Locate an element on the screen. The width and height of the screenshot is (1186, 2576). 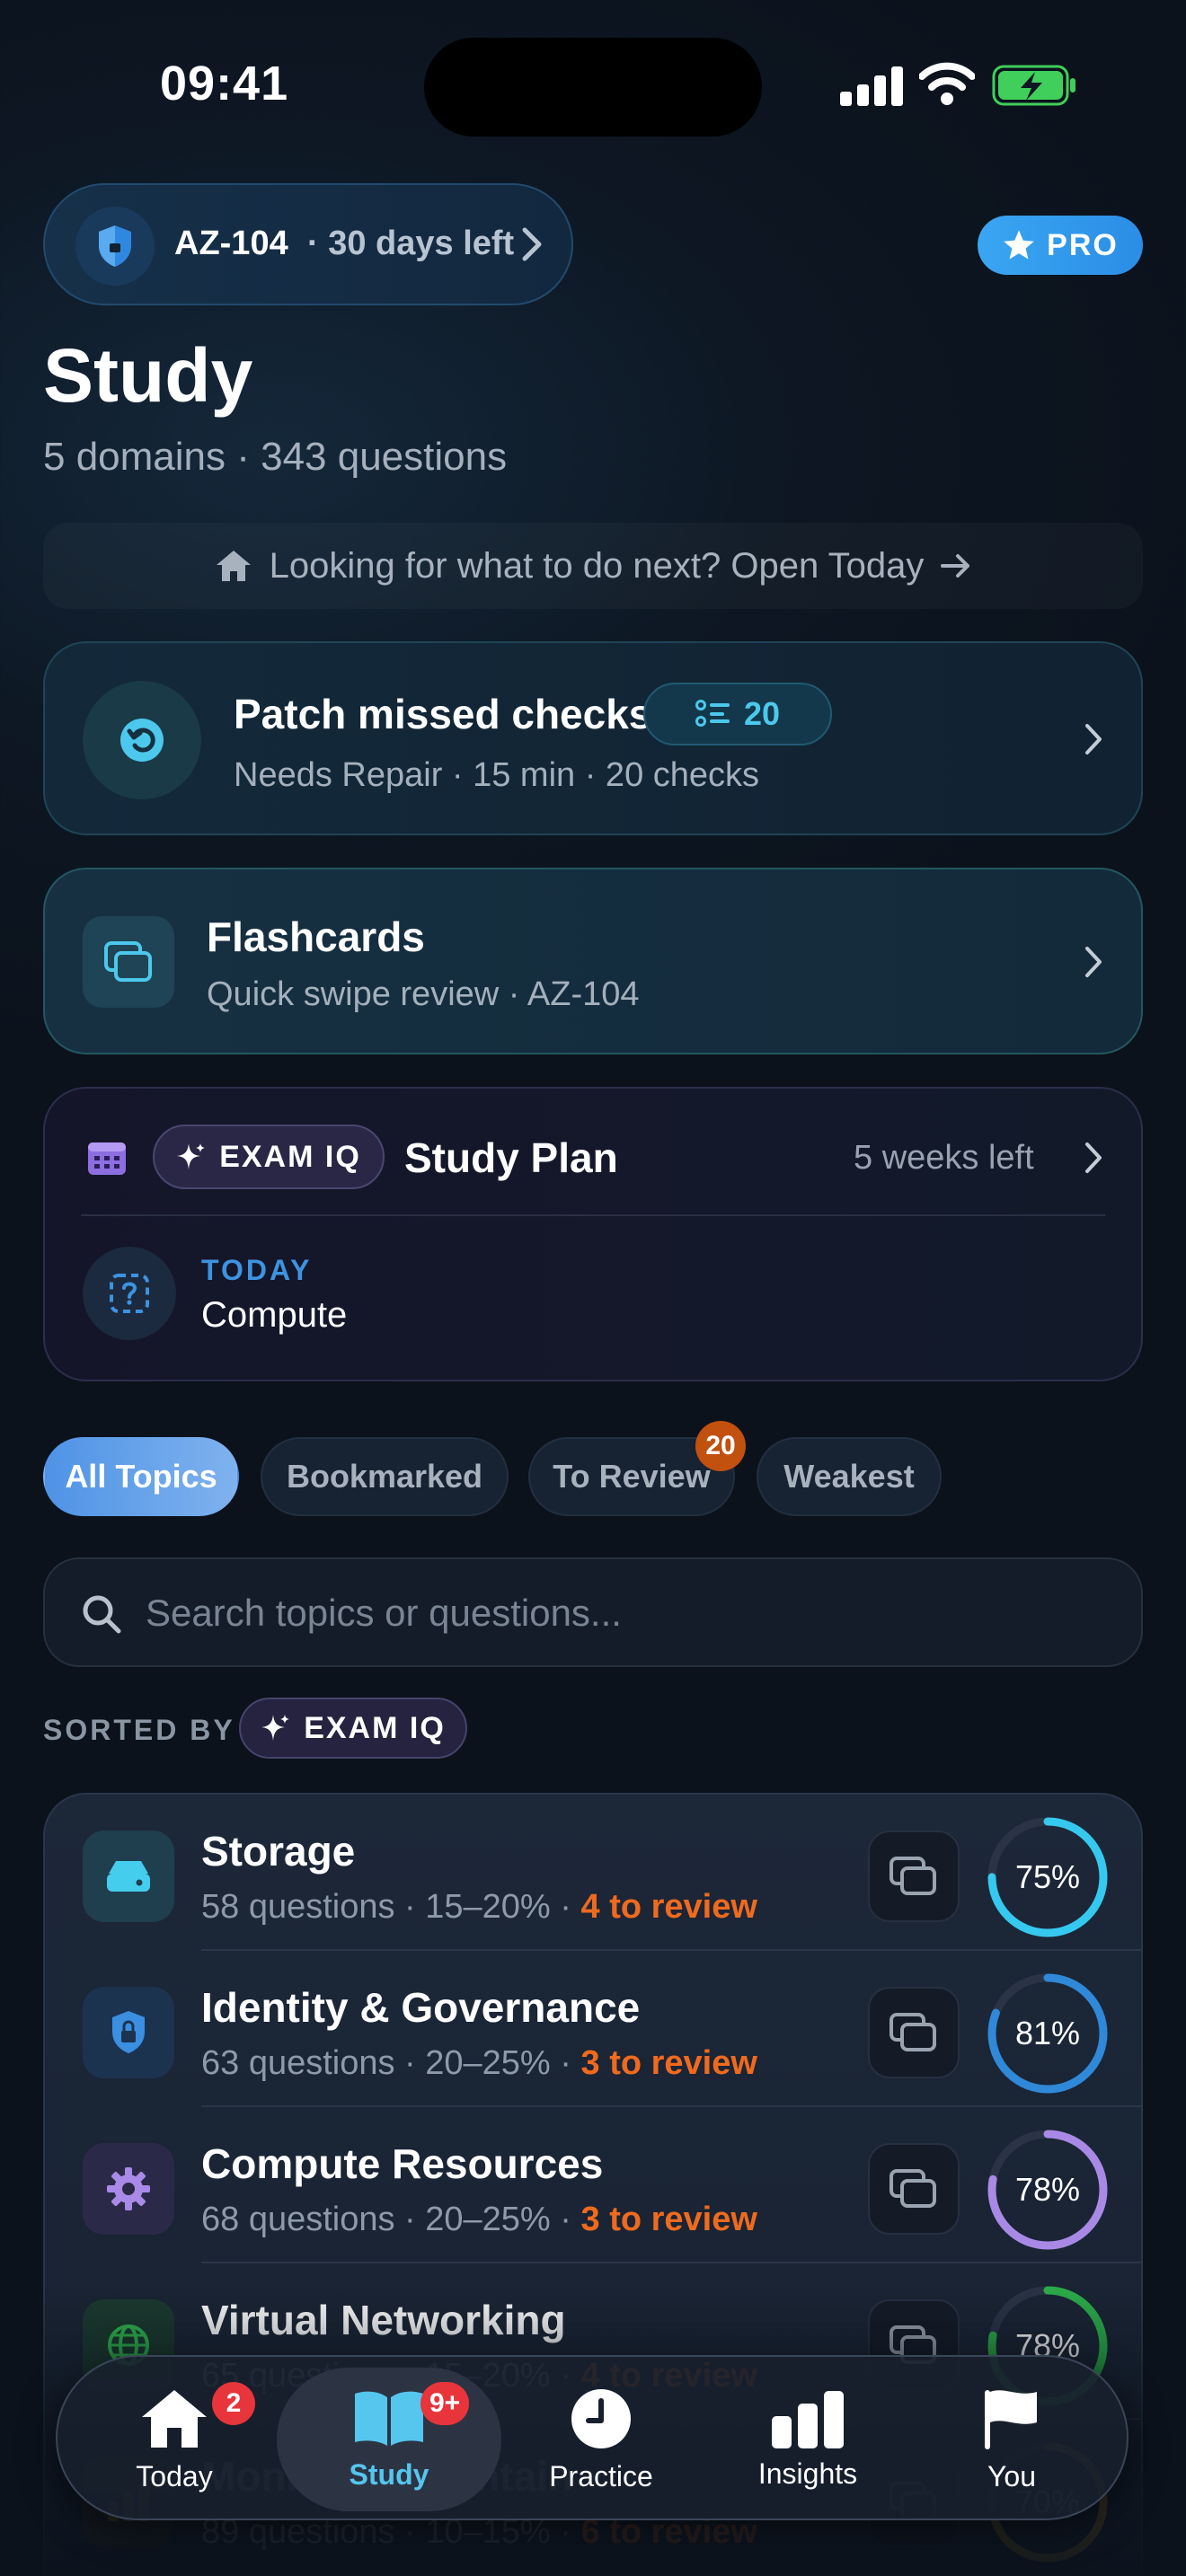
topic-name: Identity & Governance is located at coordinates (421, 2007).